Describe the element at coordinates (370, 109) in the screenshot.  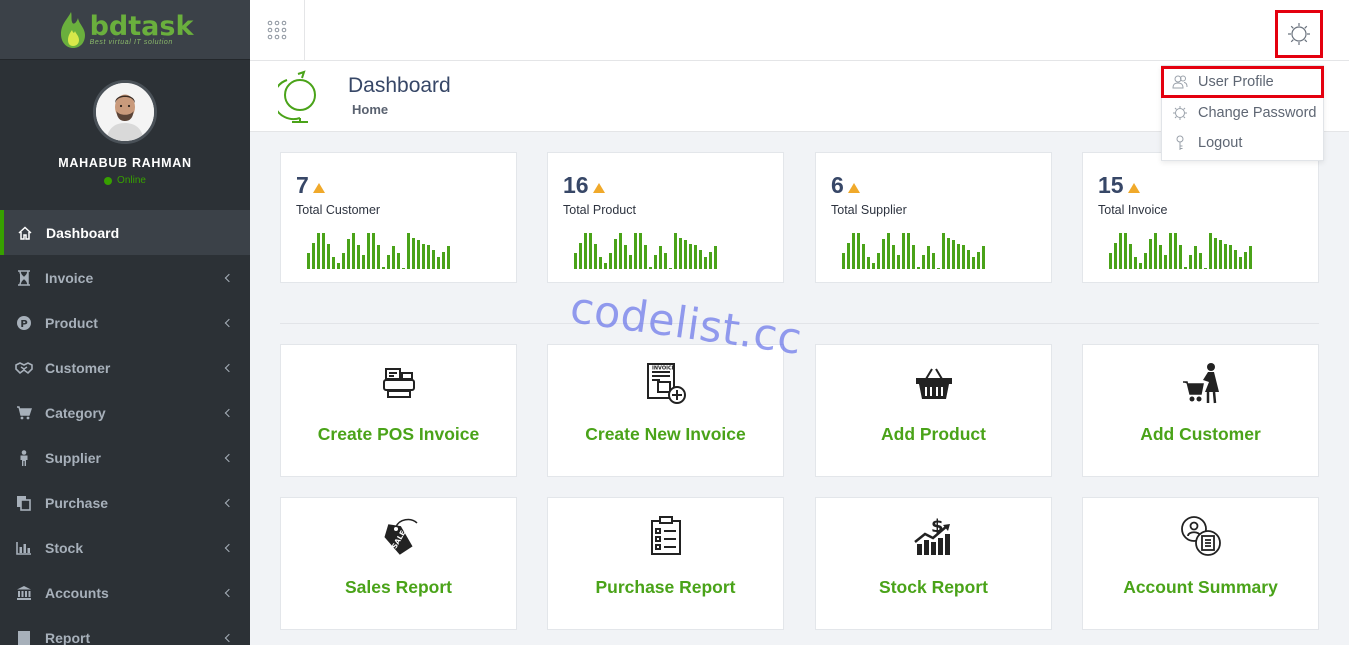
I see `breadcrumb: Home` at that location.